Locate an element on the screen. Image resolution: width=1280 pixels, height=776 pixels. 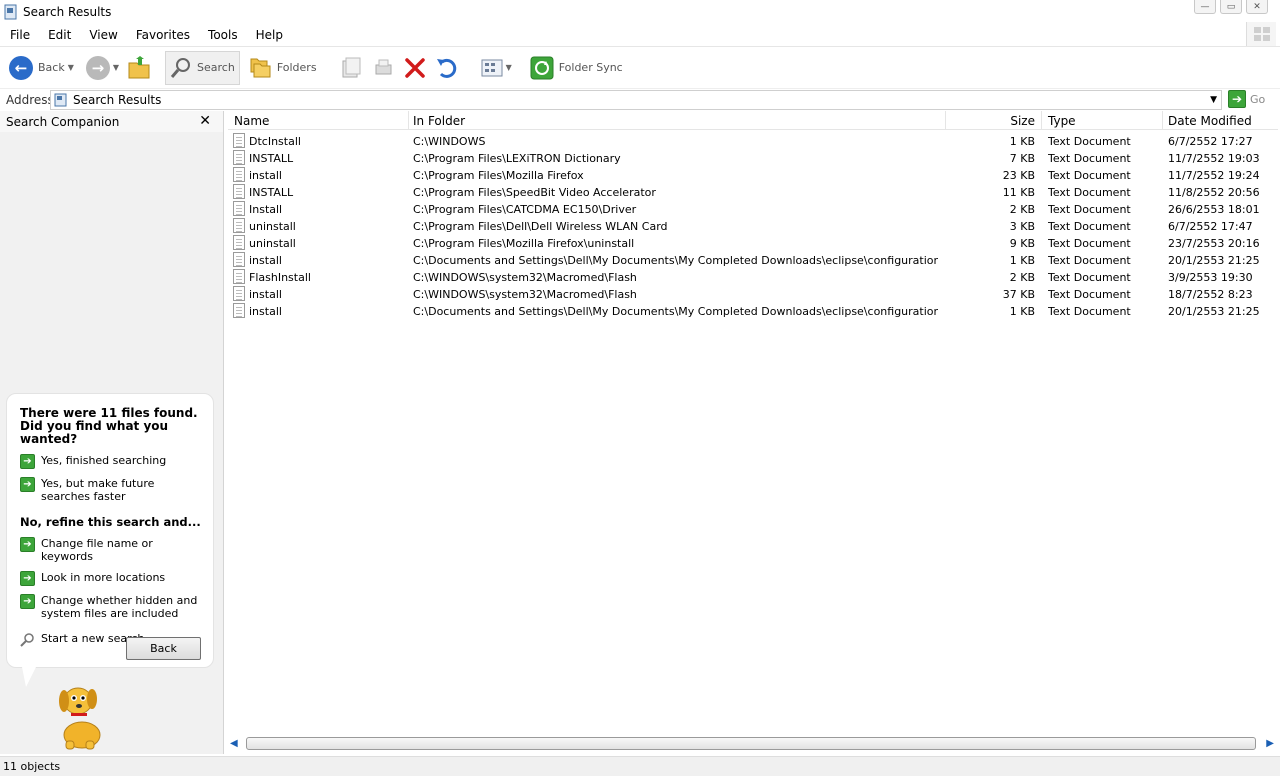
back-button: ← Back ▼ is located at coordinates (41, 68).